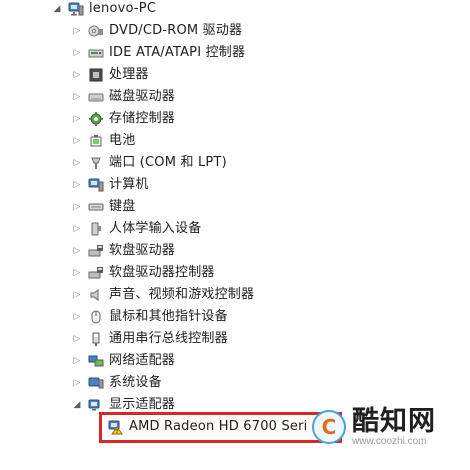  I want to click on tree-item-mouse: ▷ 鼠标和其他指针设备, so click(150, 317).